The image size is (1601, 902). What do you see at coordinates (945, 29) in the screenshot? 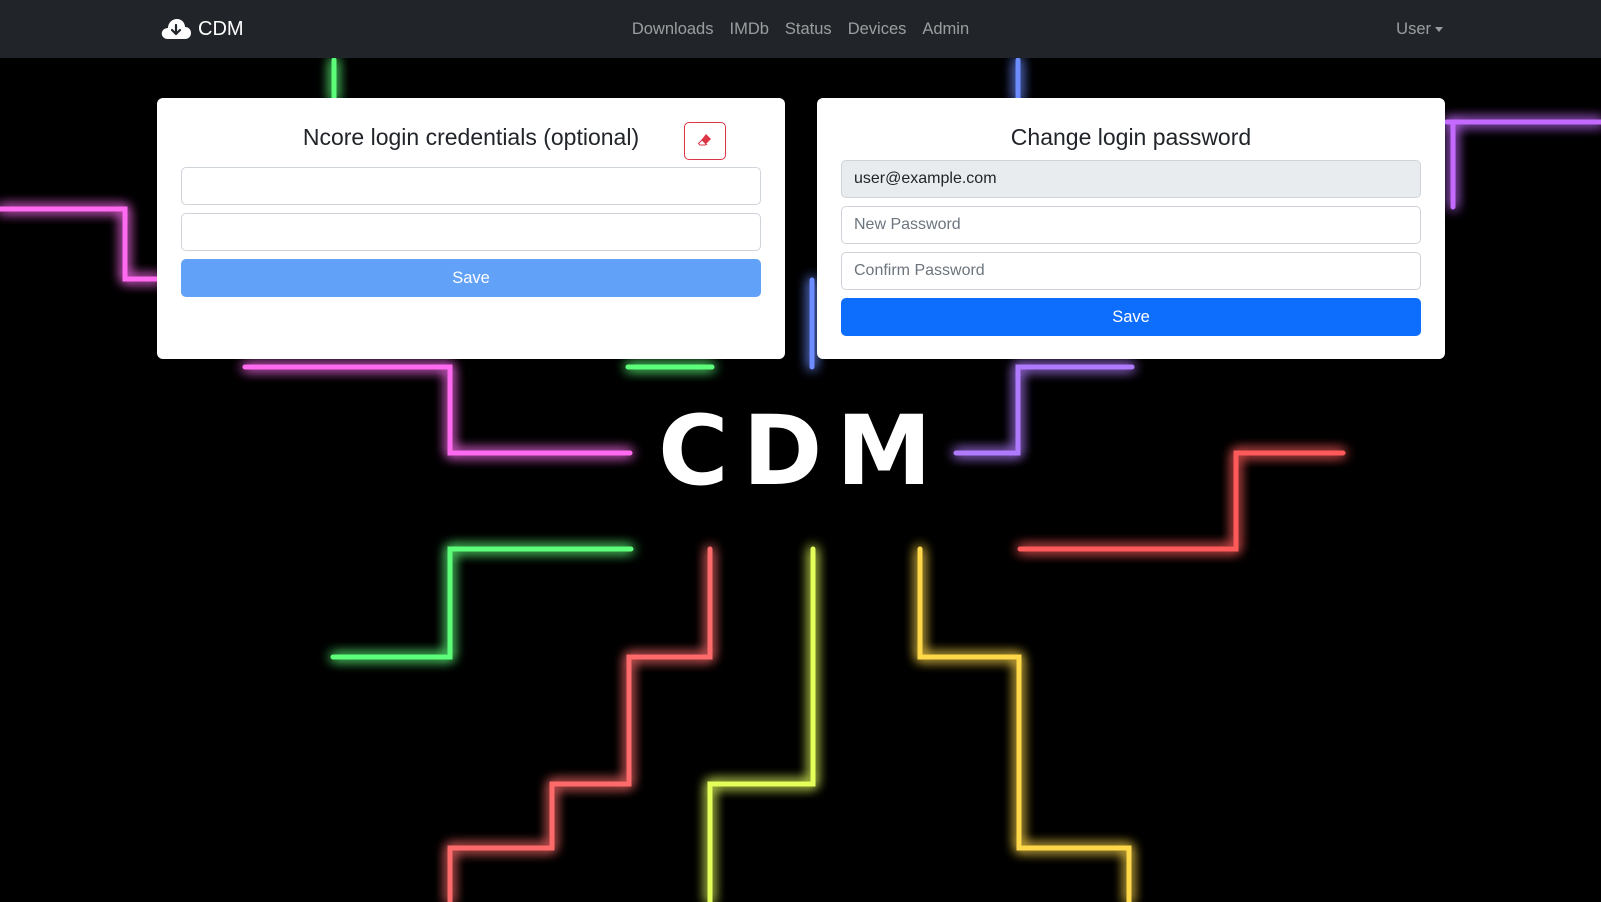
I see `nav-link-admin: Admin` at bounding box center [945, 29].